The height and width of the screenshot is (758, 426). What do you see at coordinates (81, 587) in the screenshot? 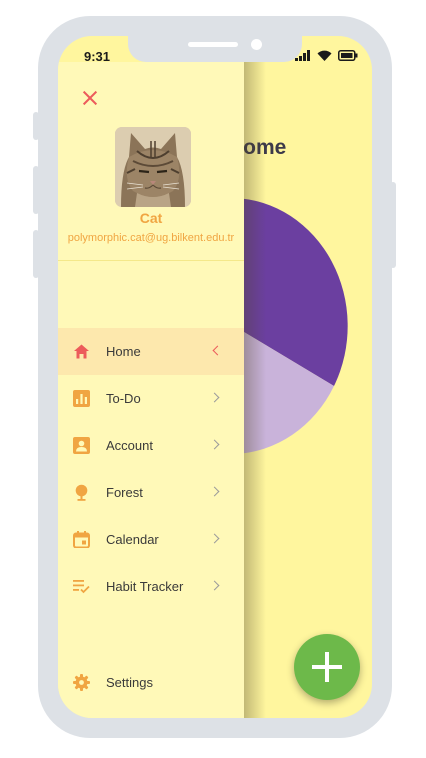
I see `checklist-icon` at bounding box center [81, 587].